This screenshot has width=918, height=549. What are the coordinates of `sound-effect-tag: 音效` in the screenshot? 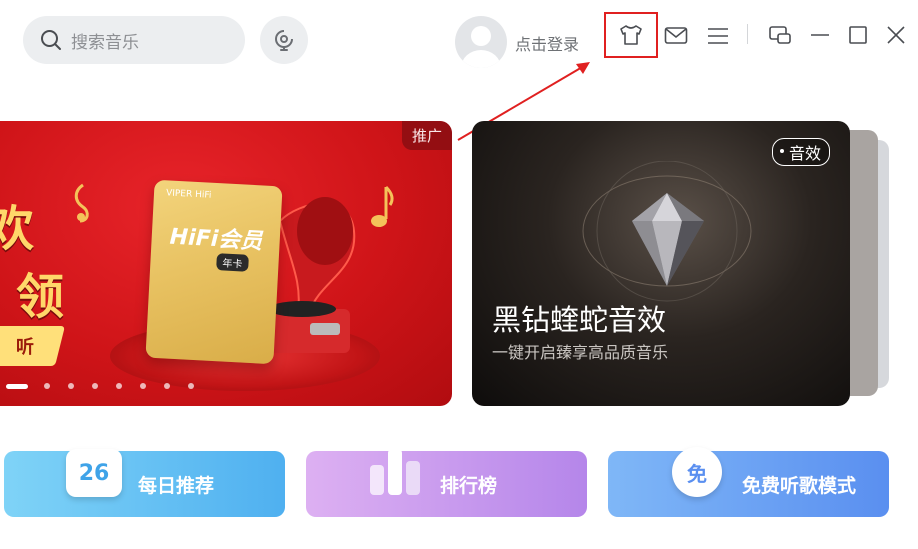 It's located at (800, 152).